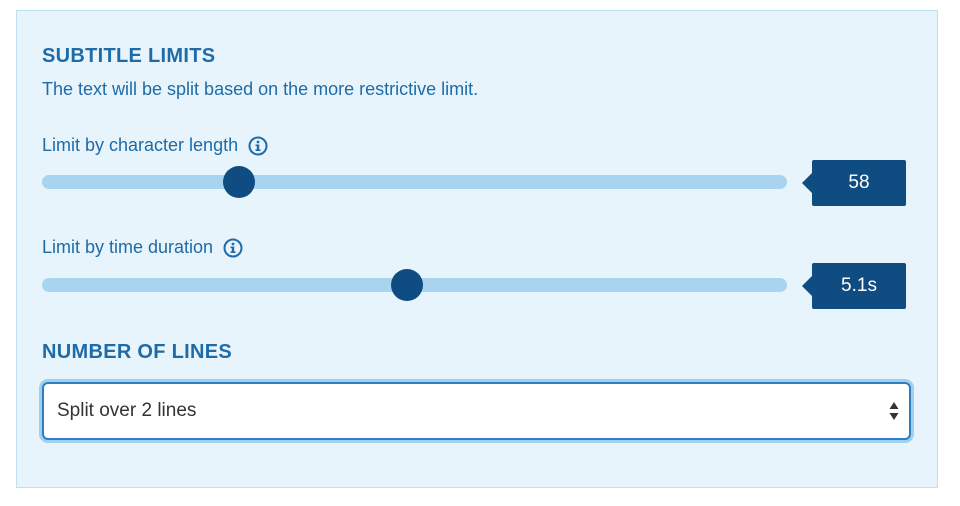 The height and width of the screenshot is (506, 960). I want to click on character-length-label-row: Limit by character length, so click(155, 145).